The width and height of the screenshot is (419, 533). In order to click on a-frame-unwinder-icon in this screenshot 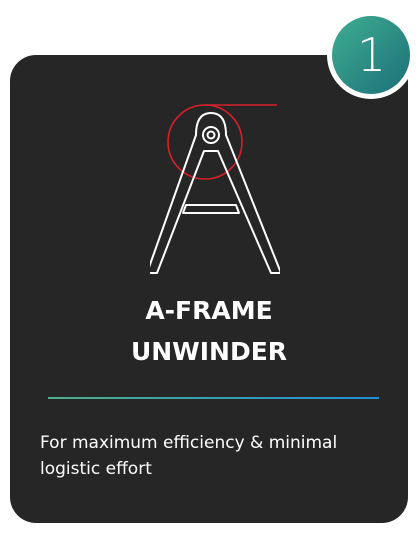, I will do `click(214, 185)`.